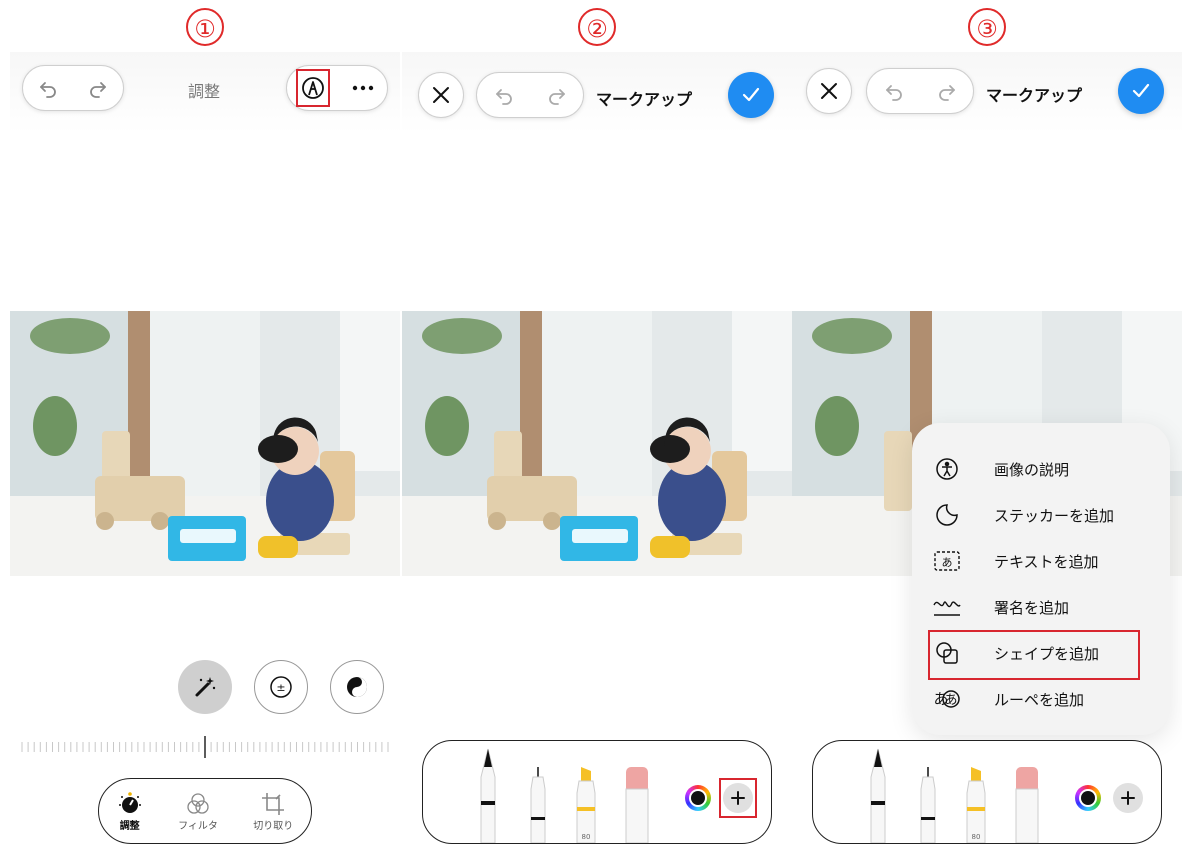  I want to click on accessibility-icon, so click(947, 469).